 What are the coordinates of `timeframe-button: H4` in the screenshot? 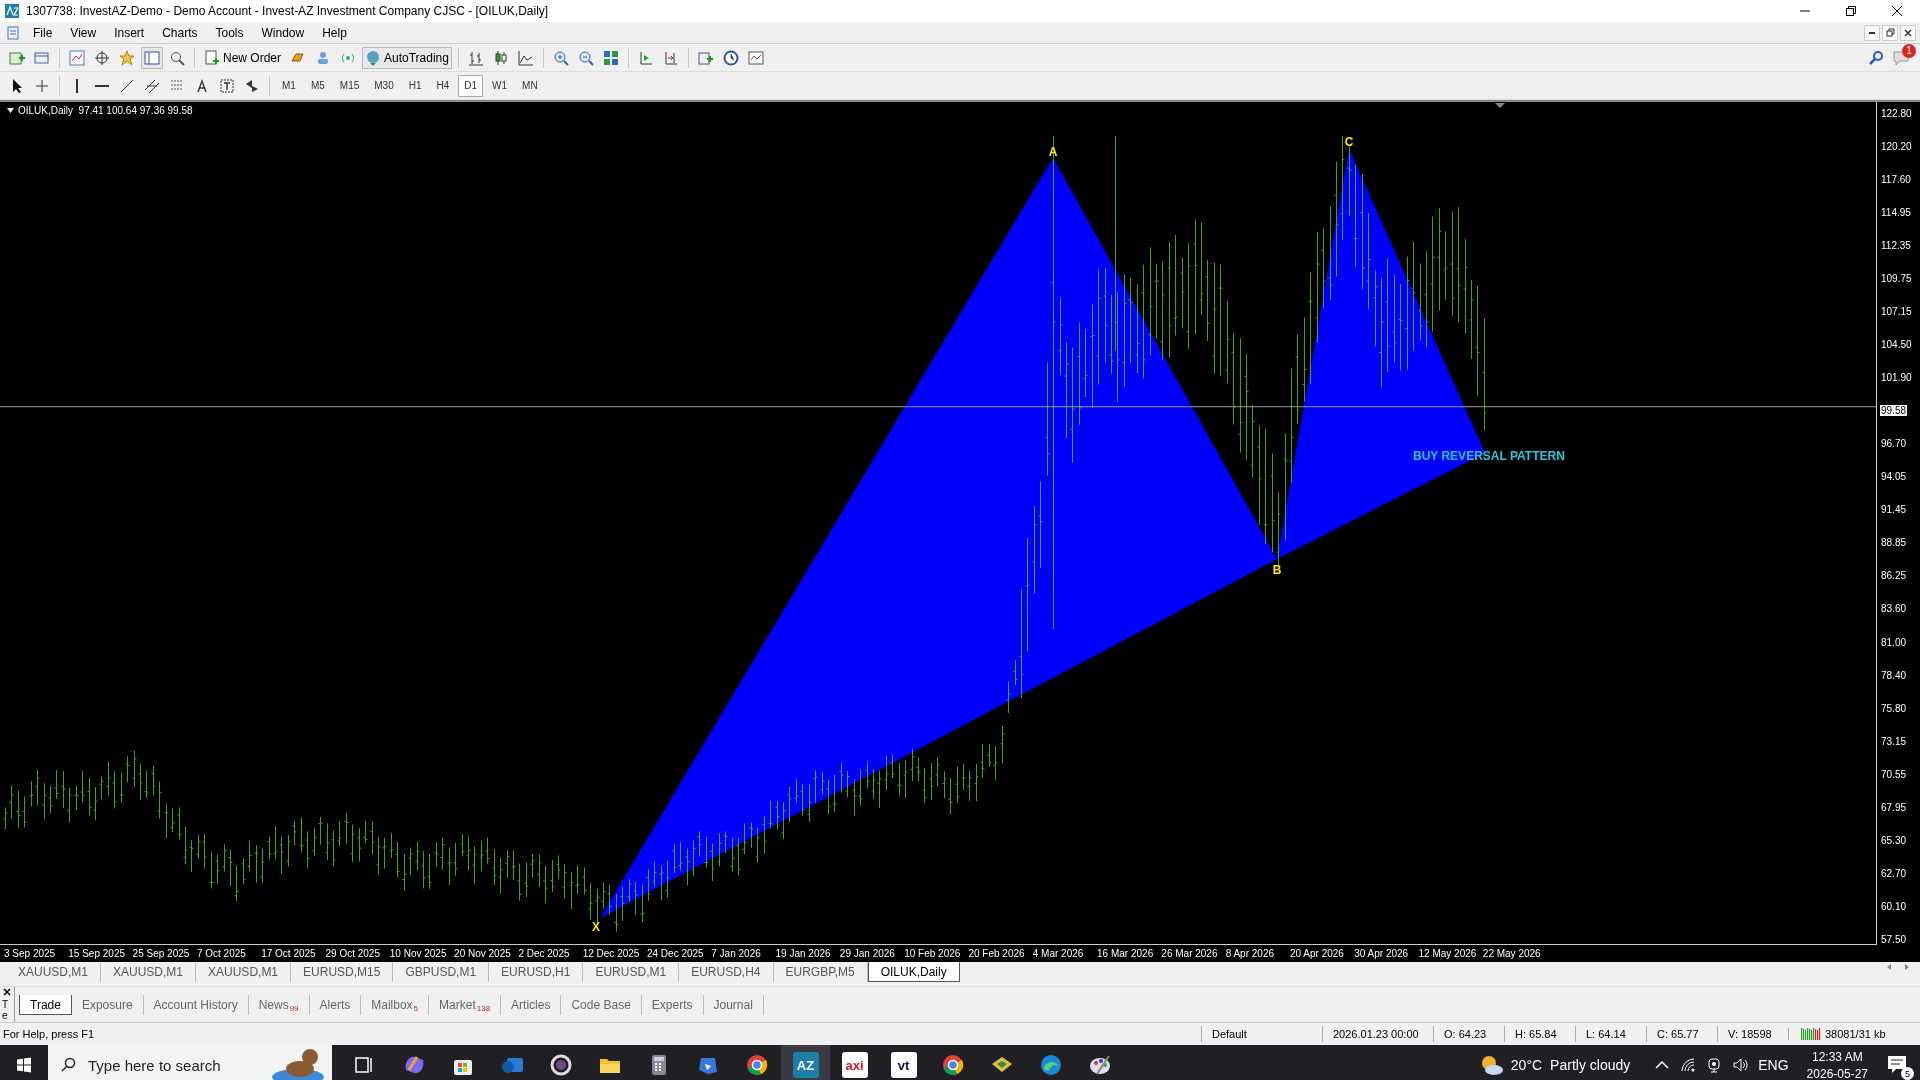 It's located at (443, 85).